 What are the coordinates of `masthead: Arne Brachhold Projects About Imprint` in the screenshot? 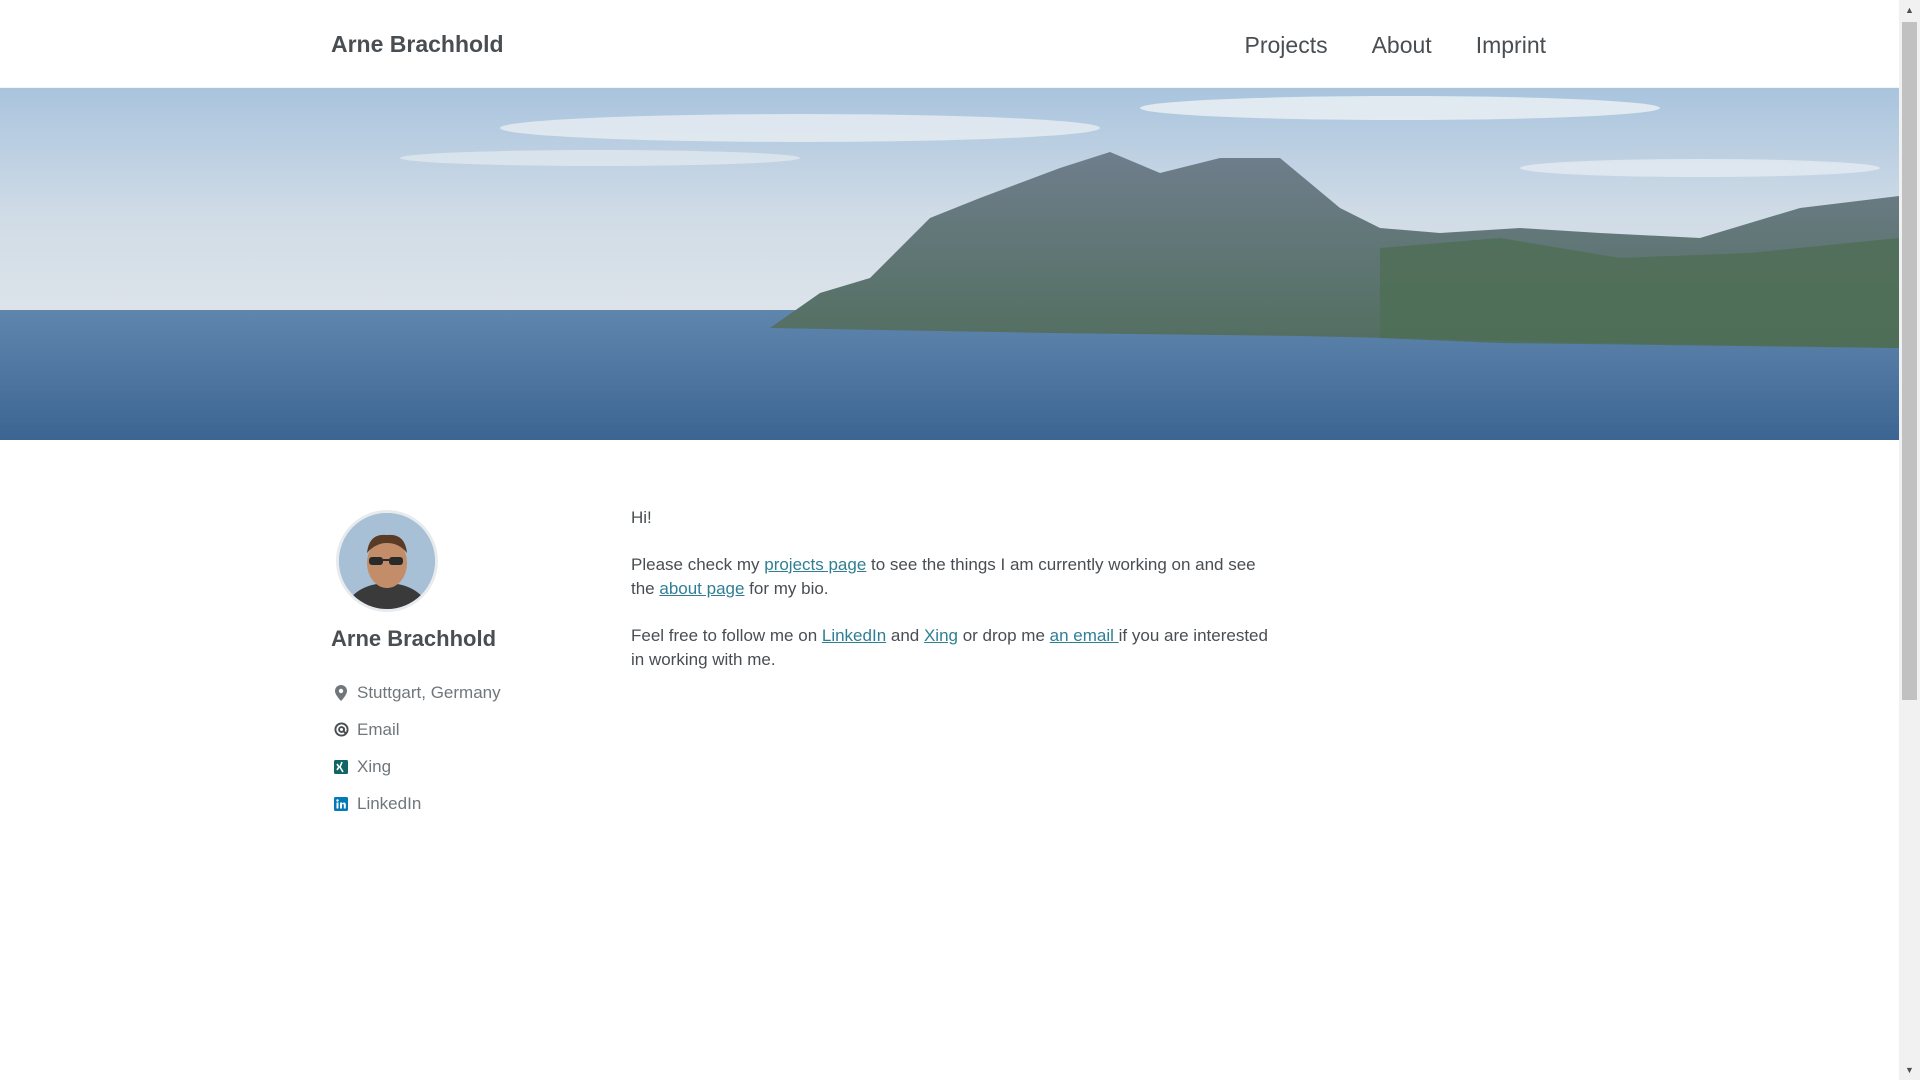 It's located at (949, 44).